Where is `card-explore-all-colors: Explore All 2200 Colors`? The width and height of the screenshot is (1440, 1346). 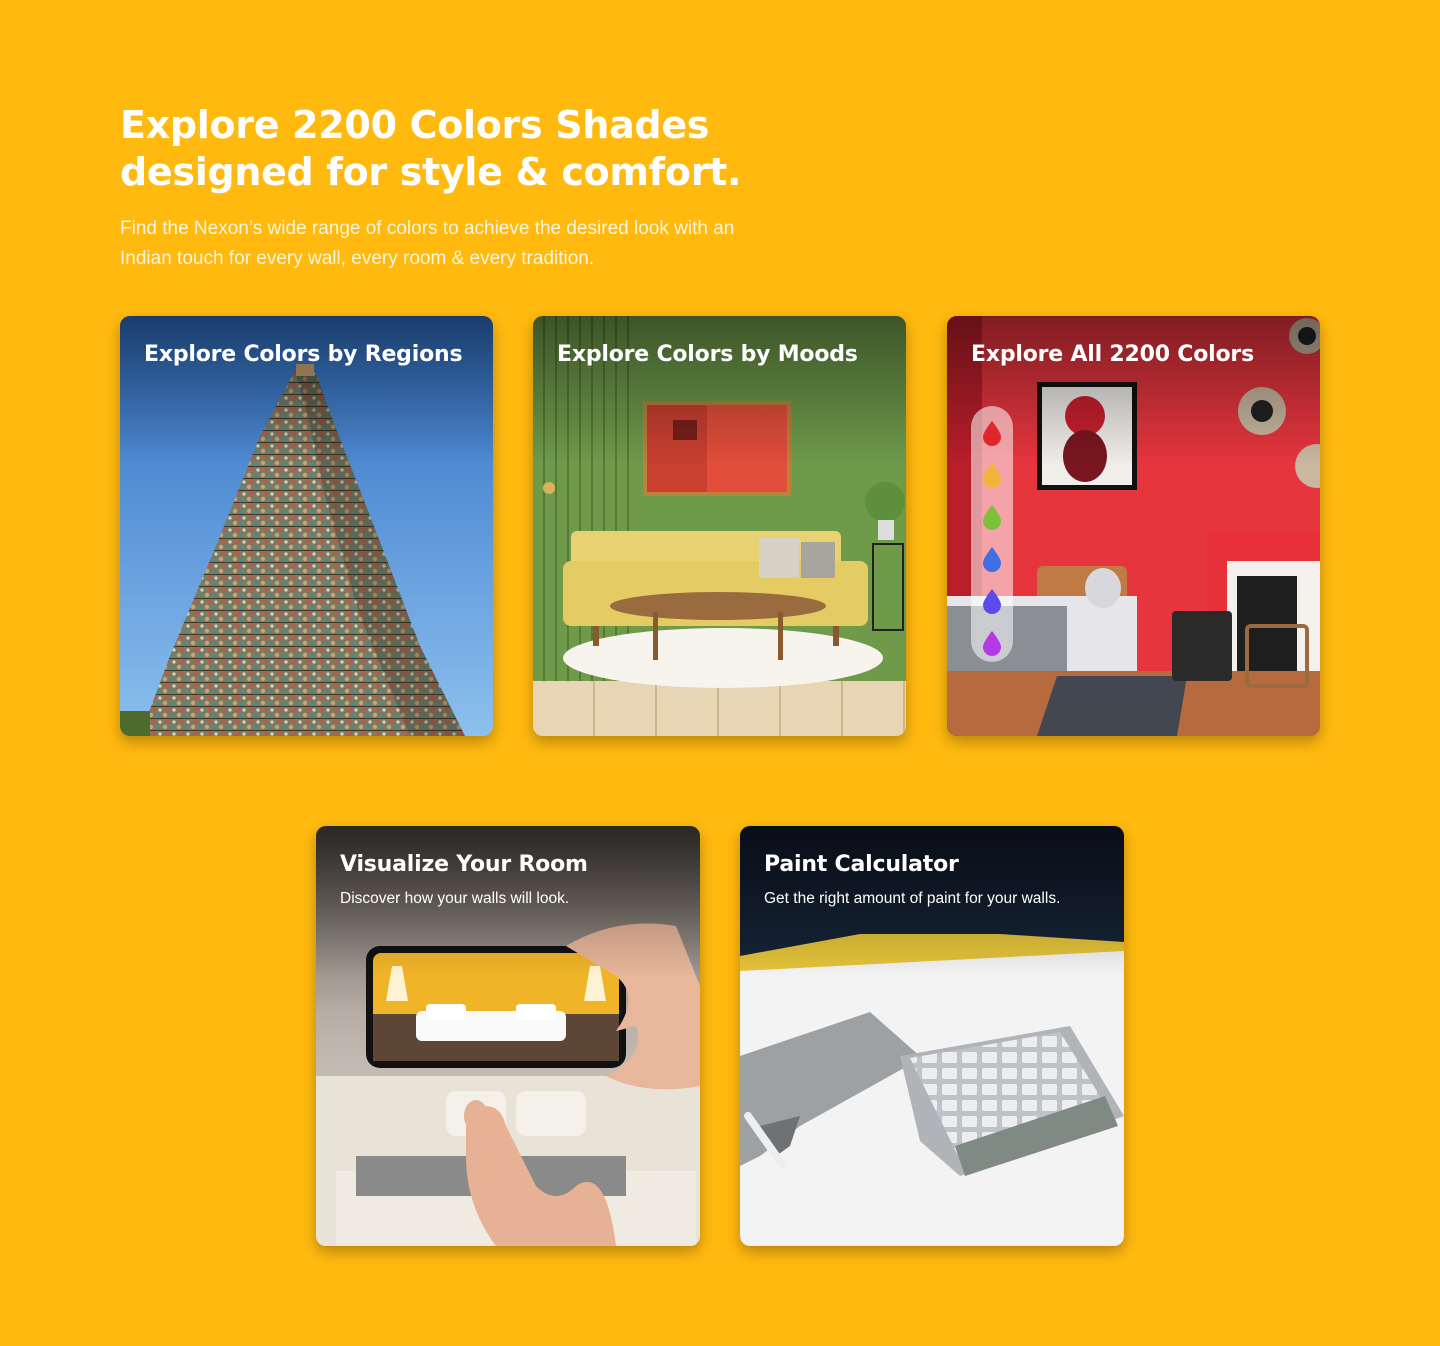
card-explore-all-colors: Explore All 2200 Colors is located at coordinates (1133, 526).